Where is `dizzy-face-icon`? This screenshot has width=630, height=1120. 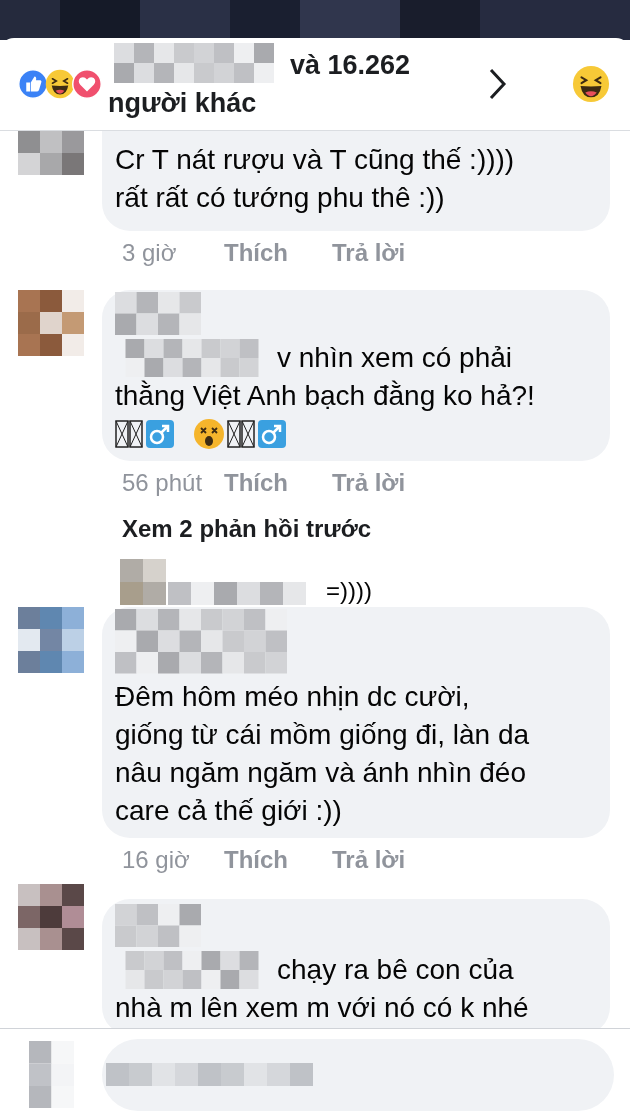
dizzy-face-icon is located at coordinates (209, 434).